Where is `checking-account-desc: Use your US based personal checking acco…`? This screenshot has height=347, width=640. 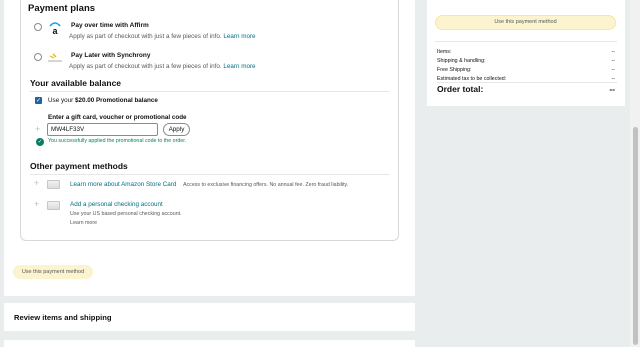
checking-account-desc: Use your US based personal checking acco… is located at coordinates (126, 214).